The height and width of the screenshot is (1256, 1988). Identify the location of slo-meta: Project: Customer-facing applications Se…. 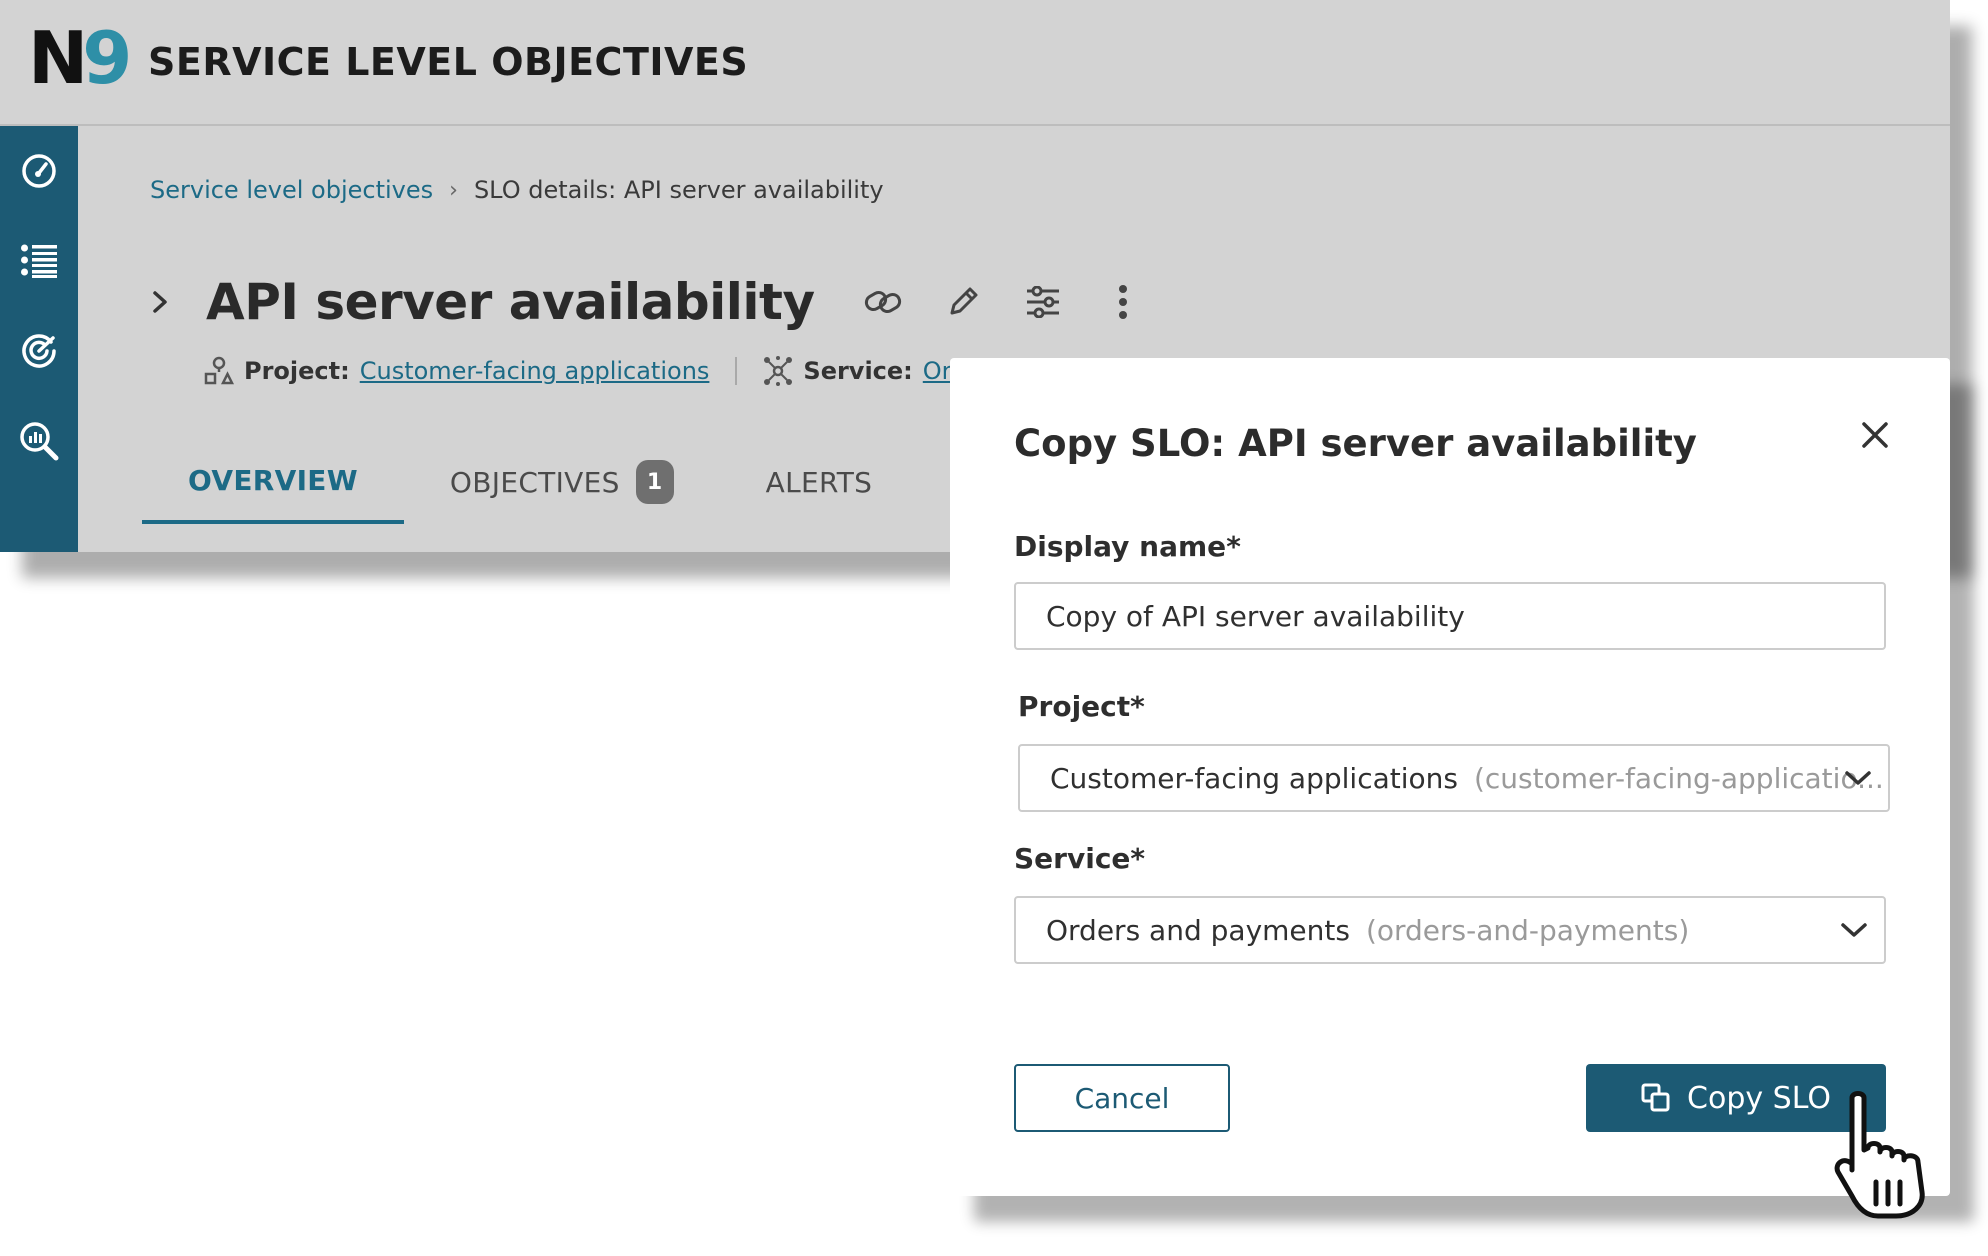
(604, 371).